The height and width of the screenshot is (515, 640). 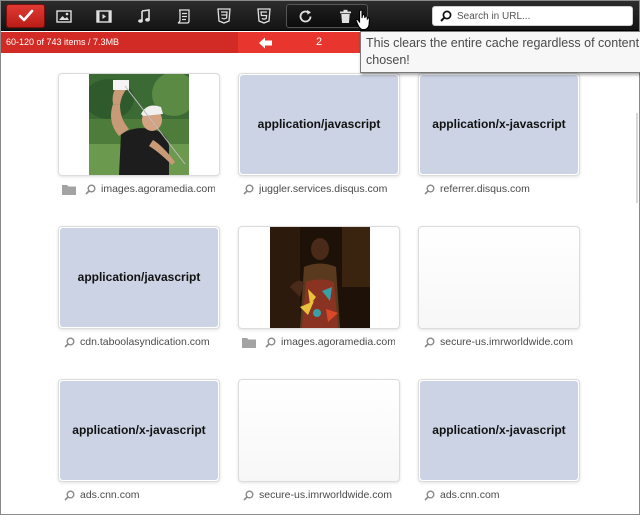 I want to click on html5-icon, so click(x=263, y=16).